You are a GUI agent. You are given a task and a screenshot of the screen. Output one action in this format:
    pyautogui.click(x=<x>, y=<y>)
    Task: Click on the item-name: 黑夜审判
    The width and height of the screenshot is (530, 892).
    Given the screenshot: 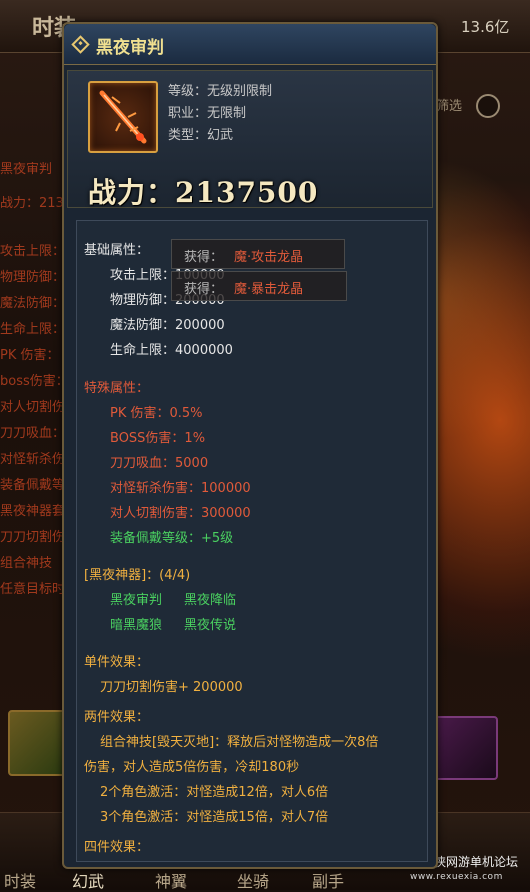 What is the action you would take?
    pyautogui.click(x=130, y=48)
    